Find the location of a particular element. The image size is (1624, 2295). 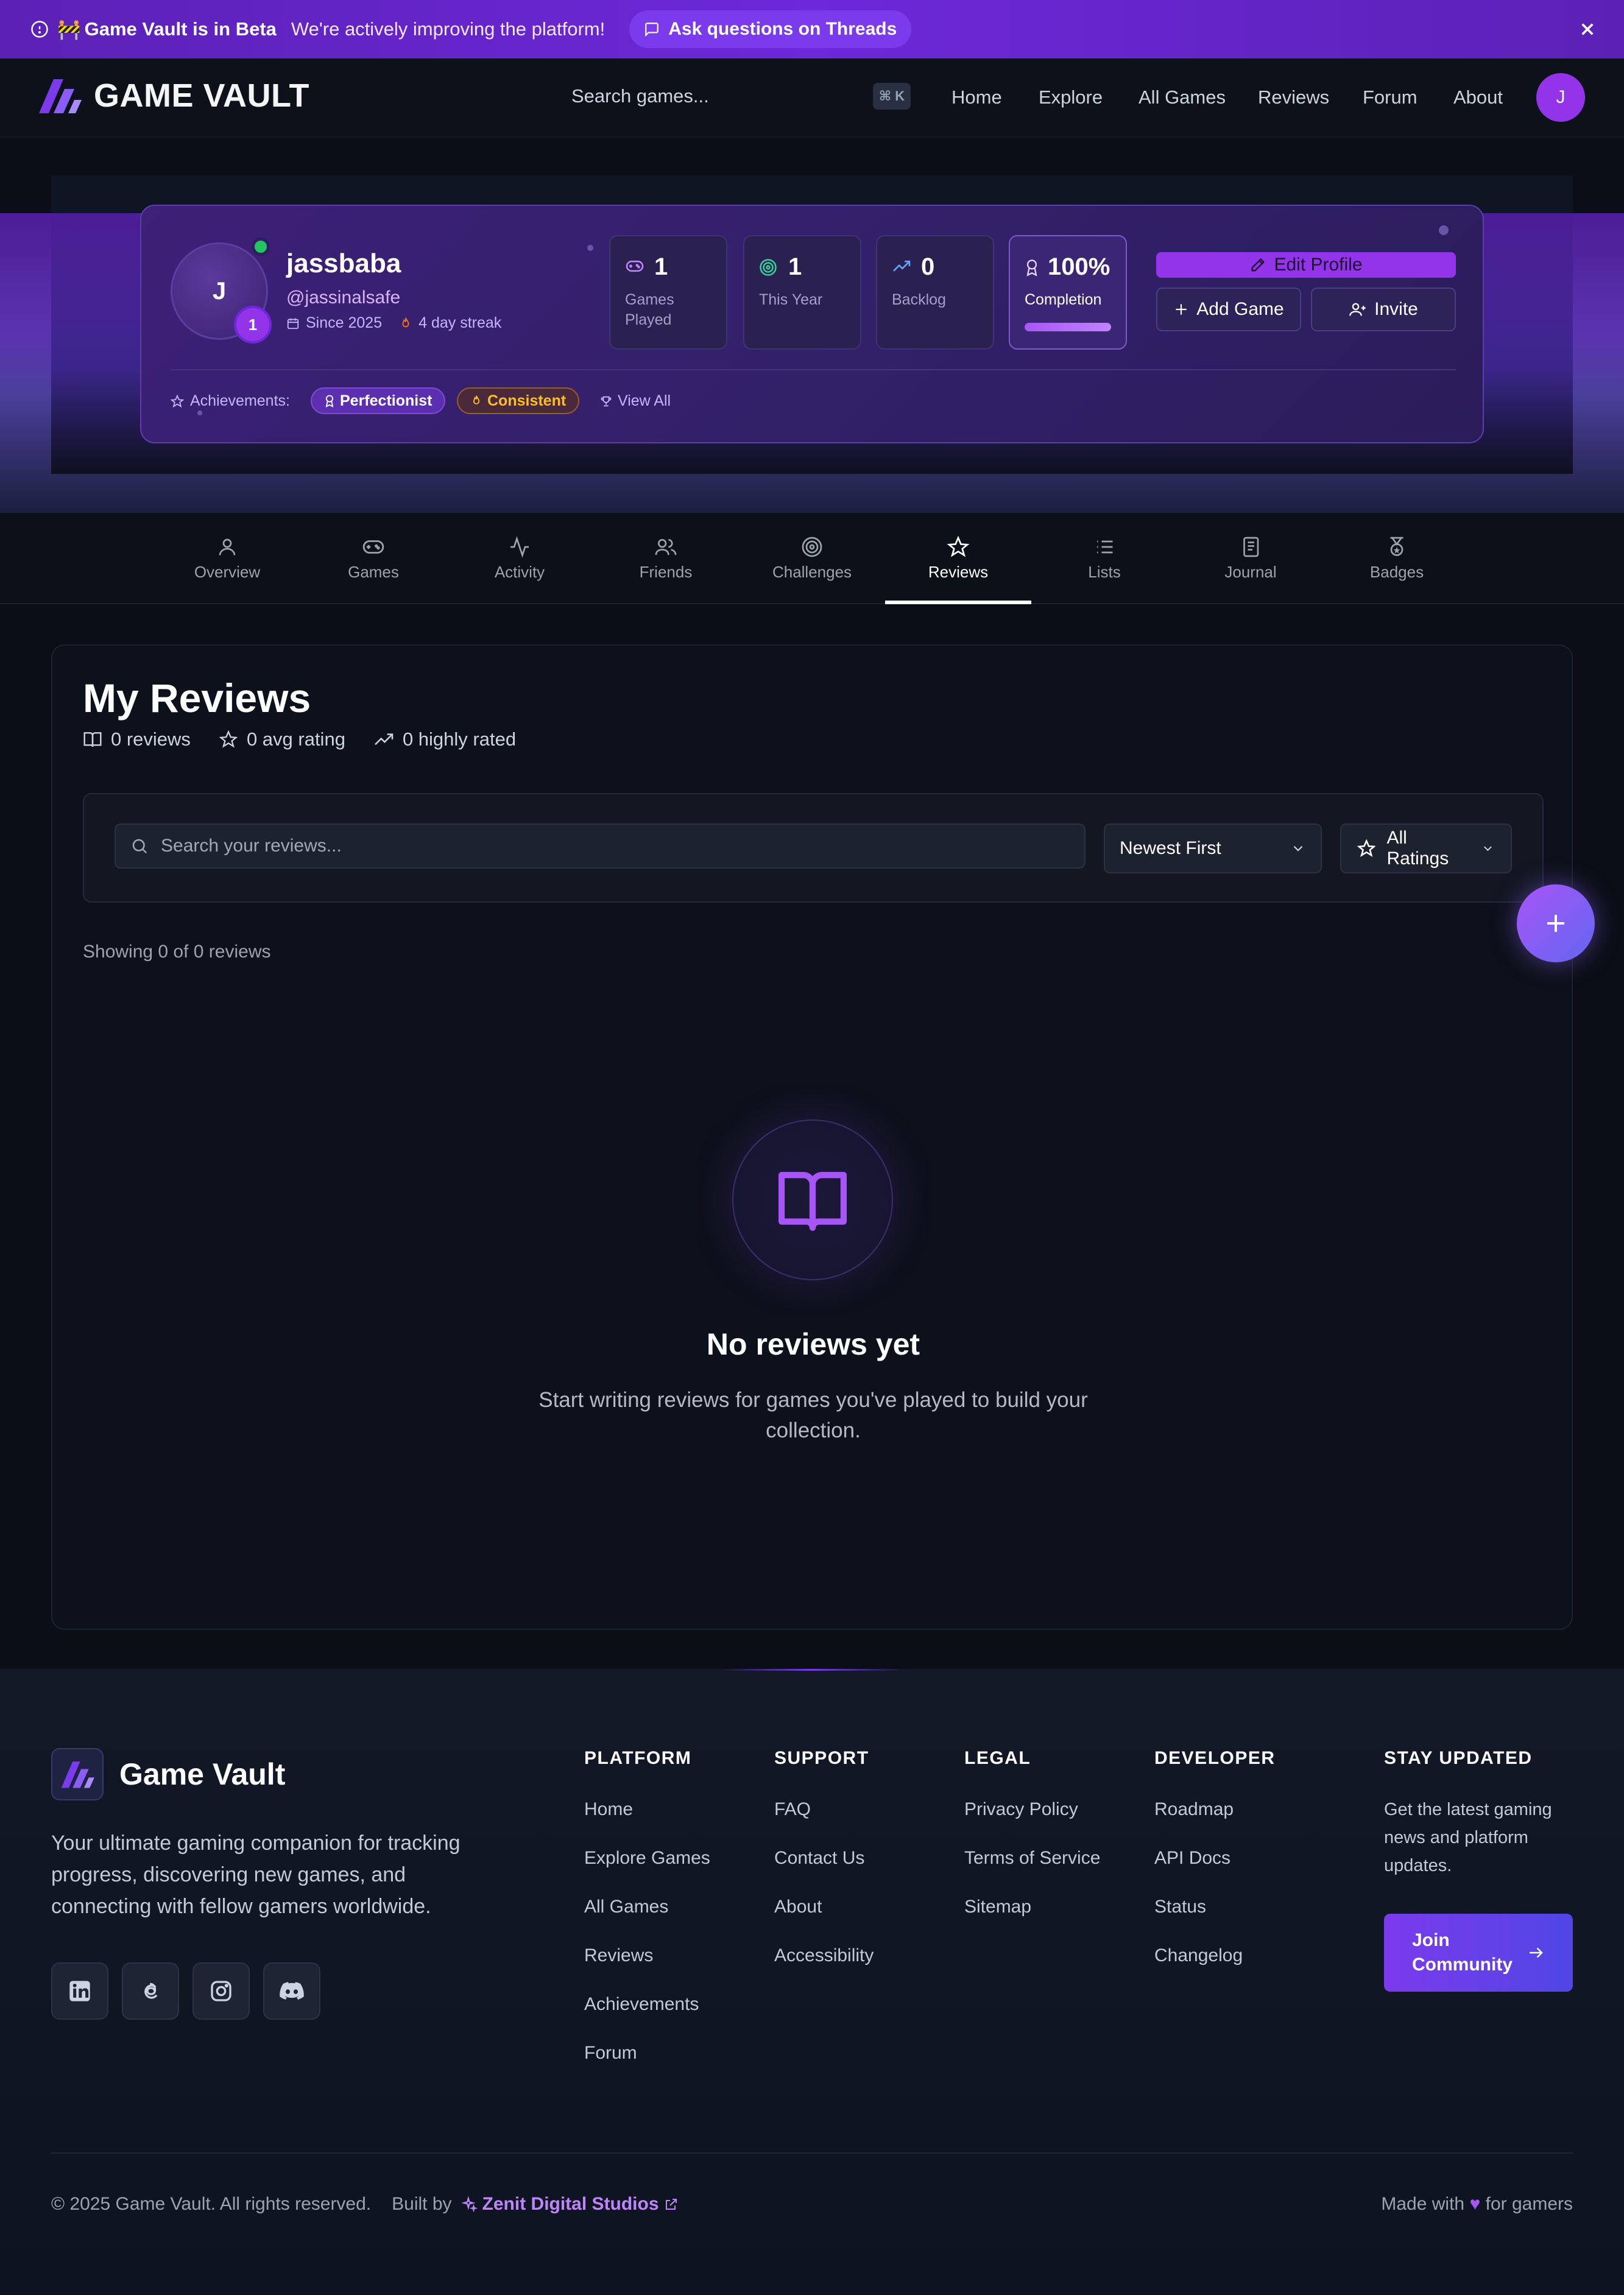

stat-label: Games Played is located at coordinates (650, 309).